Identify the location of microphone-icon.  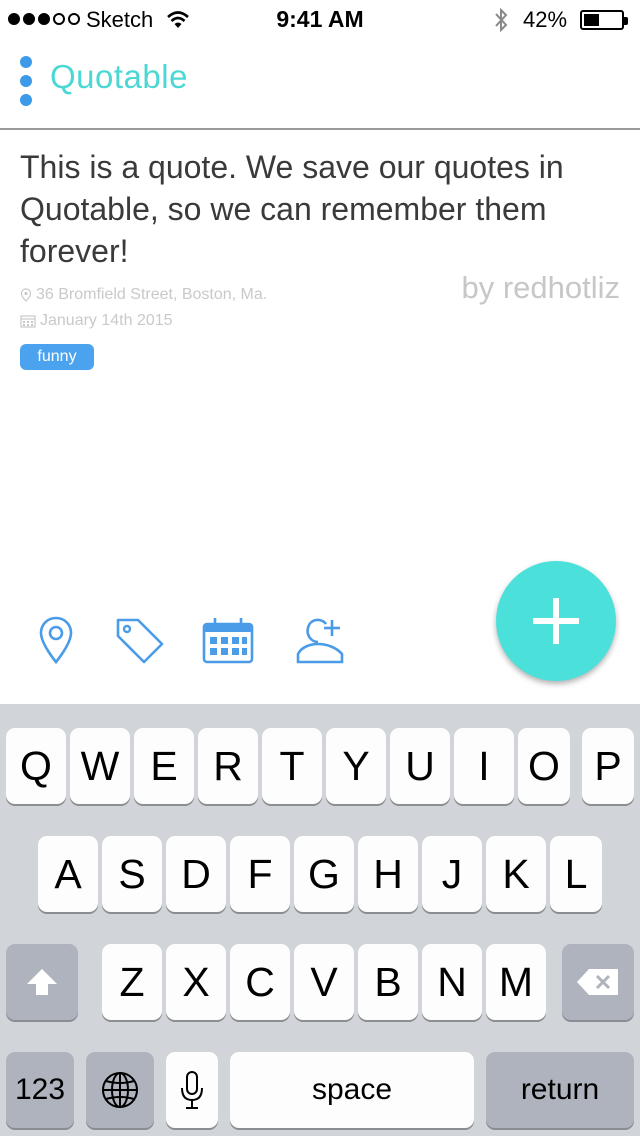
(192, 1090).